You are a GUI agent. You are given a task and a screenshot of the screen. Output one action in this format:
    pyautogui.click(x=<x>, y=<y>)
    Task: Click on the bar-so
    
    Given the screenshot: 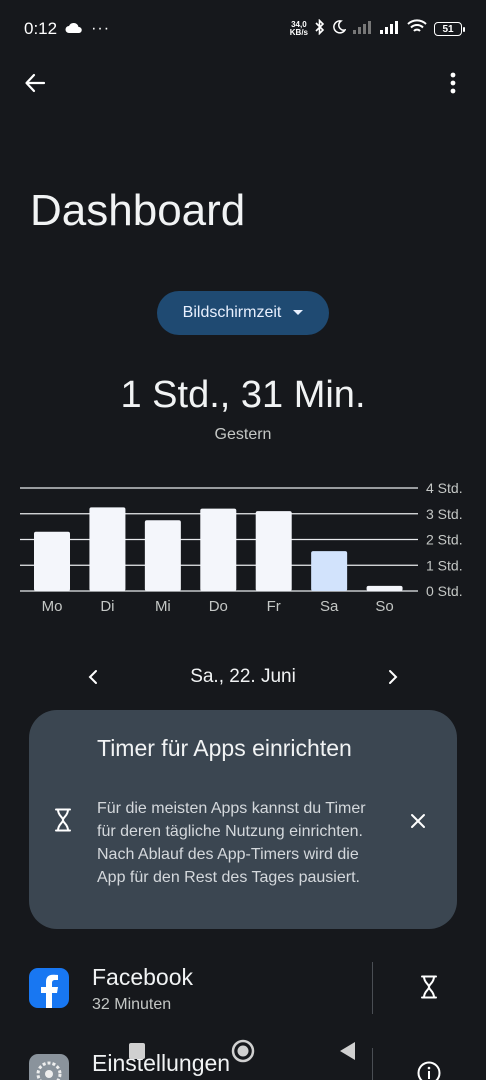 What is the action you would take?
    pyautogui.click(x=384, y=588)
    